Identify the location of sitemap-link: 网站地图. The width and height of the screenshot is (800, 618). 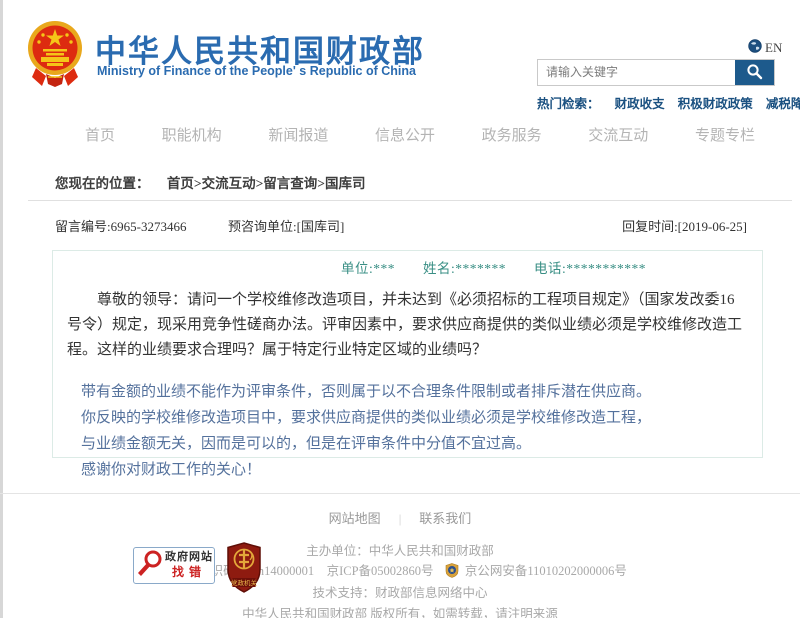
(355, 518).